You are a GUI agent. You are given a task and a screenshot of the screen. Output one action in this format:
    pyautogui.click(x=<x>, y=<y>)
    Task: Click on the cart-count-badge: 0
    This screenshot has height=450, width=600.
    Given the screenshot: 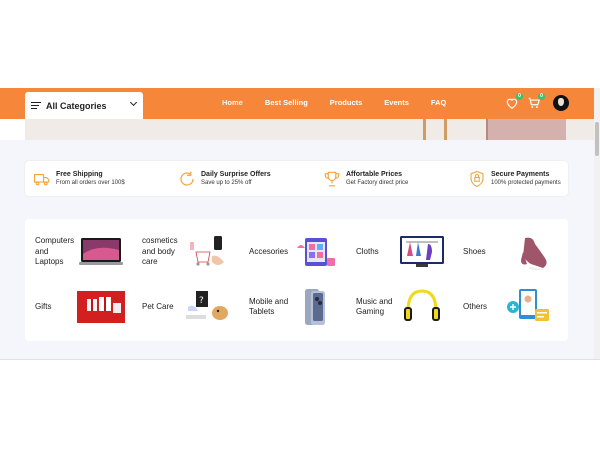 What is the action you would take?
    pyautogui.click(x=541, y=96)
    